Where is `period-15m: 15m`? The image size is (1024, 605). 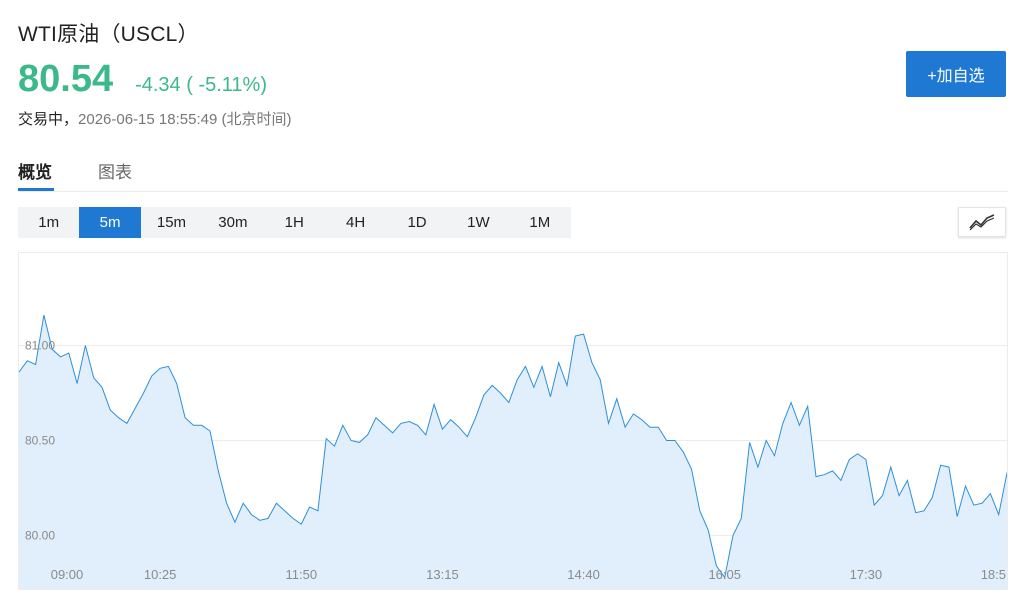
period-15m: 15m is located at coordinates (171, 222).